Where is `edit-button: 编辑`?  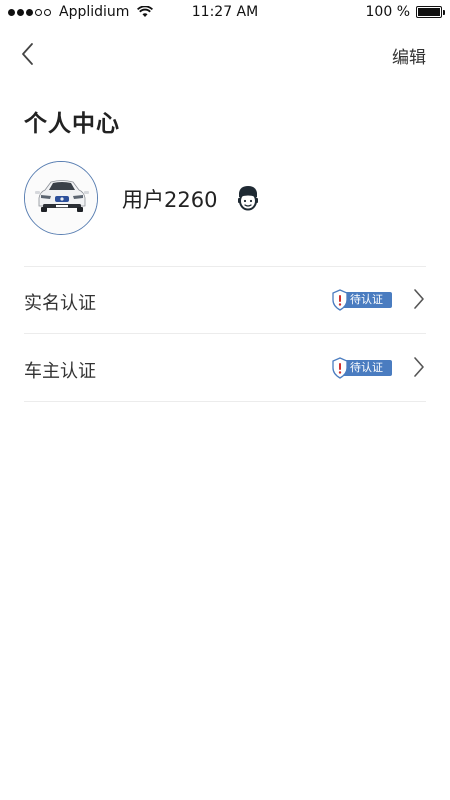
edit-button: 编辑 is located at coordinates (409, 55).